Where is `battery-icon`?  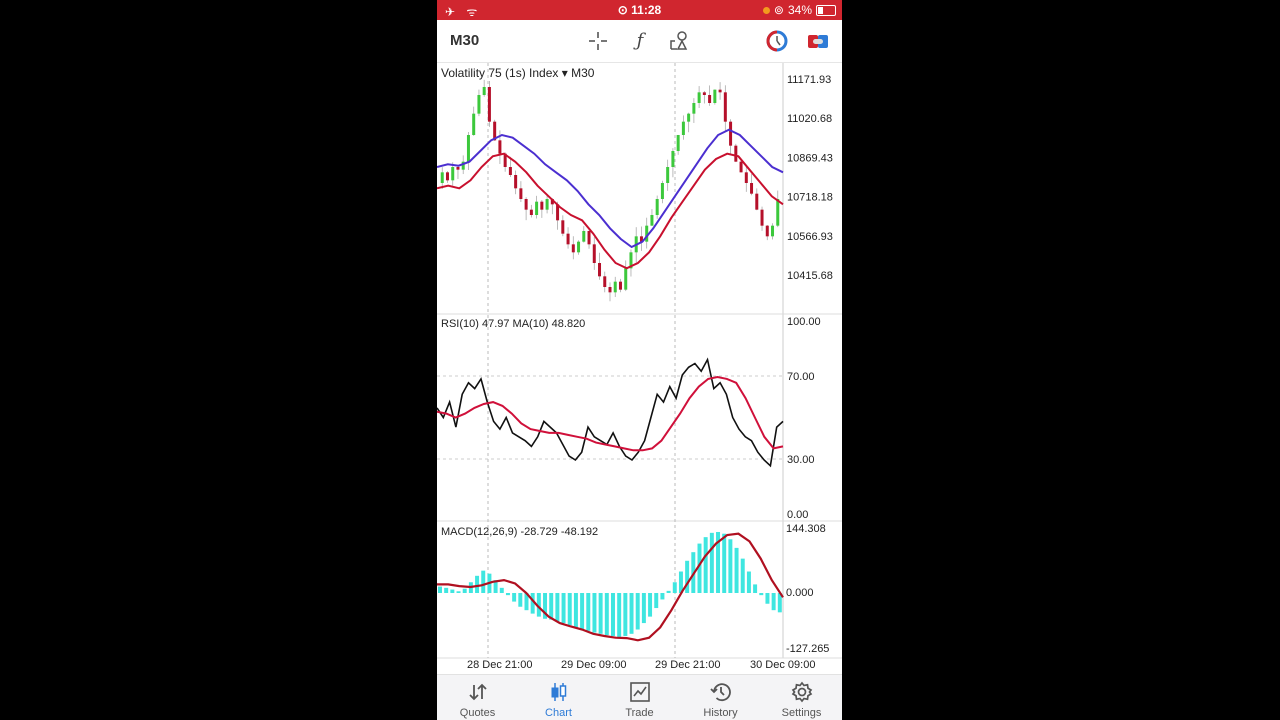
battery-icon is located at coordinates (826, 10).